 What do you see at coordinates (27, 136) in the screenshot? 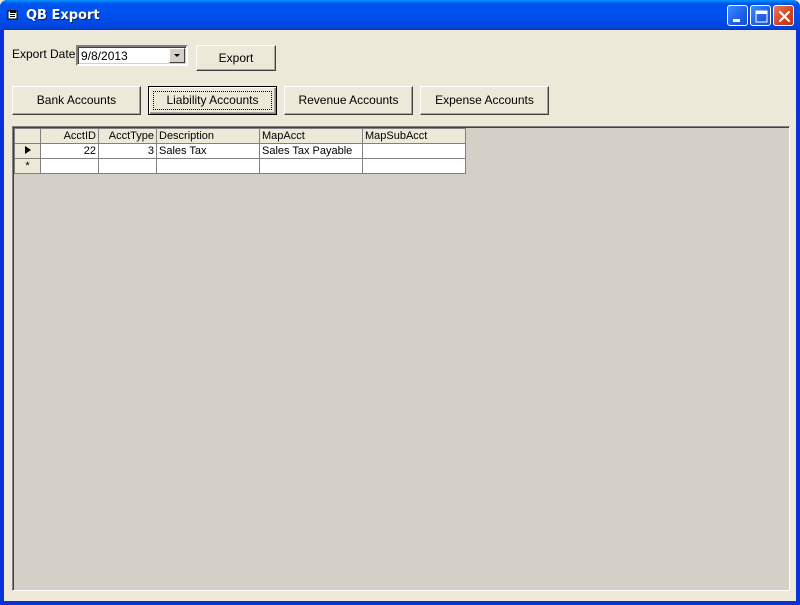
I see `corner-header` at bounding box center [27, 136].